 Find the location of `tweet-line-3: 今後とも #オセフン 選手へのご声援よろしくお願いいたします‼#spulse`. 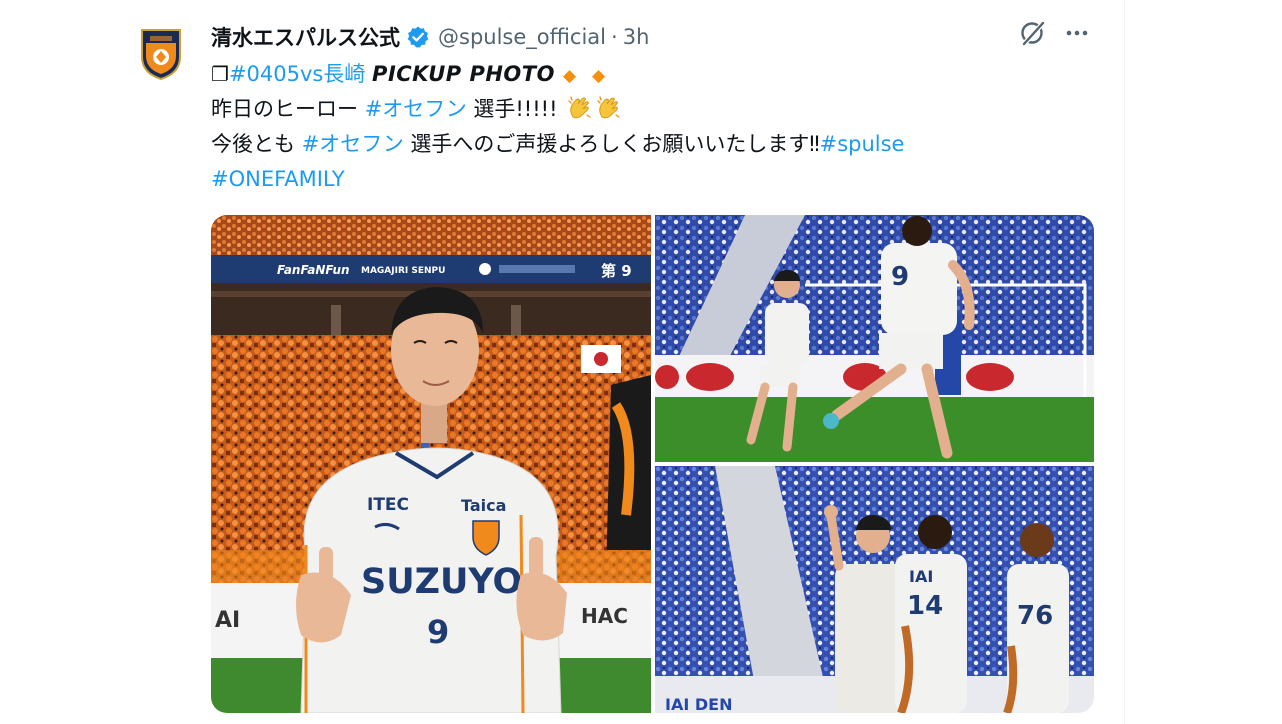

tweet-line-3: 今後とも #オセフン 選手へのご声援よろしくお願いいたします‼#spulse is located at coordinates (651, 144).